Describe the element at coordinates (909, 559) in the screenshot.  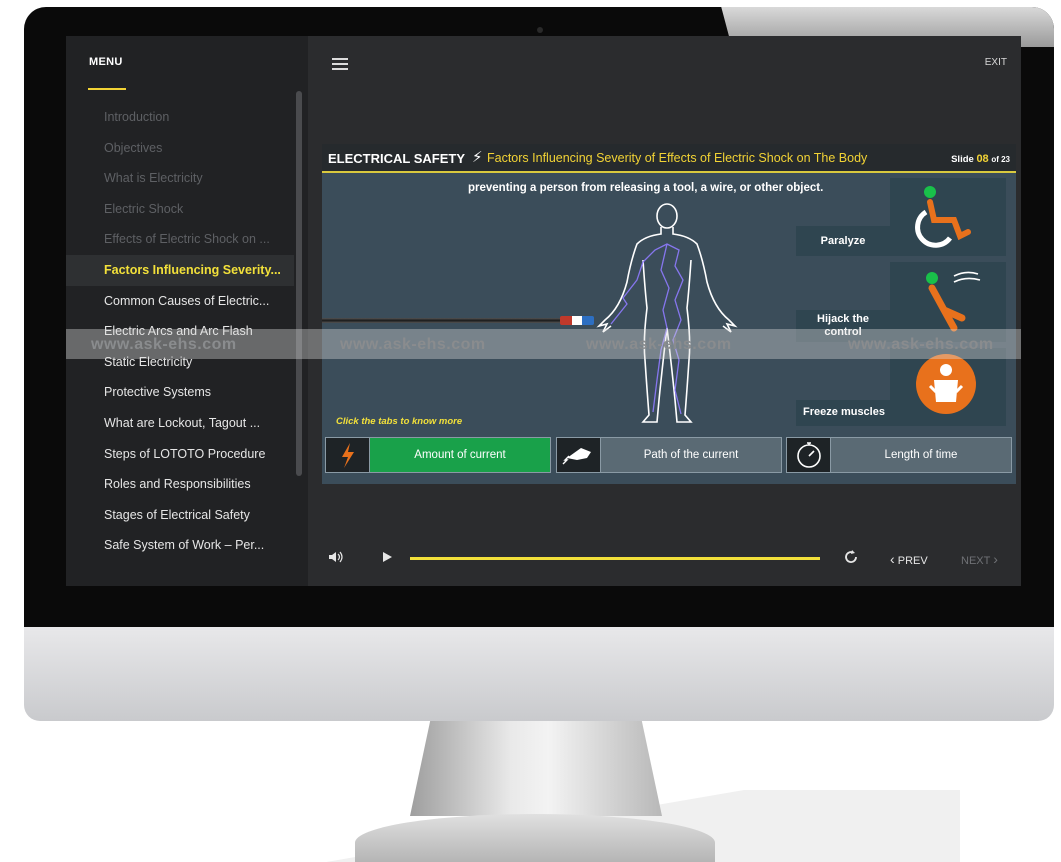
I see `prev-button: ‹ PREV` at that location.